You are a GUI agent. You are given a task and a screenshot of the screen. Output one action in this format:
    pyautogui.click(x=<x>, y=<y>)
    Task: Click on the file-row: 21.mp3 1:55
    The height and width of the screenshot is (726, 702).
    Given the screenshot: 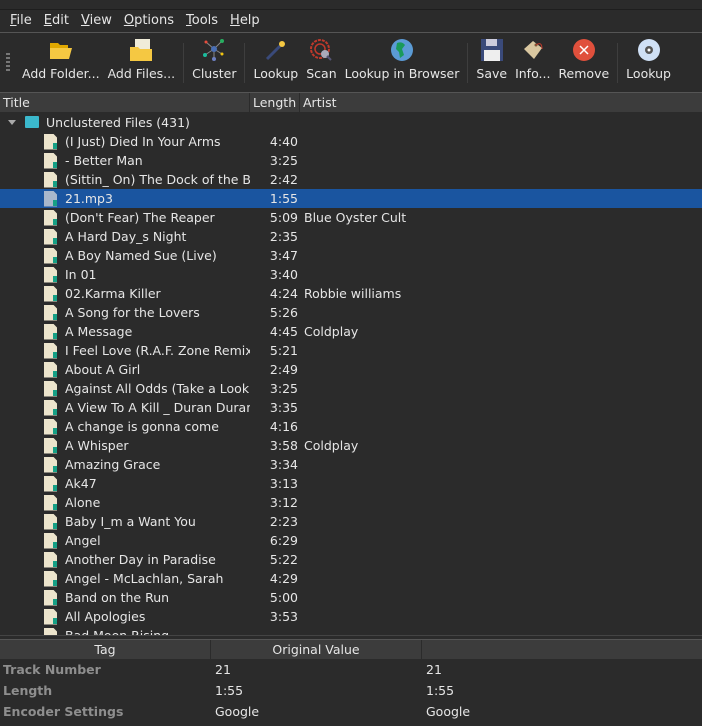 What is the action you would take?
    pyautogui.click(x=351, y=198)
    